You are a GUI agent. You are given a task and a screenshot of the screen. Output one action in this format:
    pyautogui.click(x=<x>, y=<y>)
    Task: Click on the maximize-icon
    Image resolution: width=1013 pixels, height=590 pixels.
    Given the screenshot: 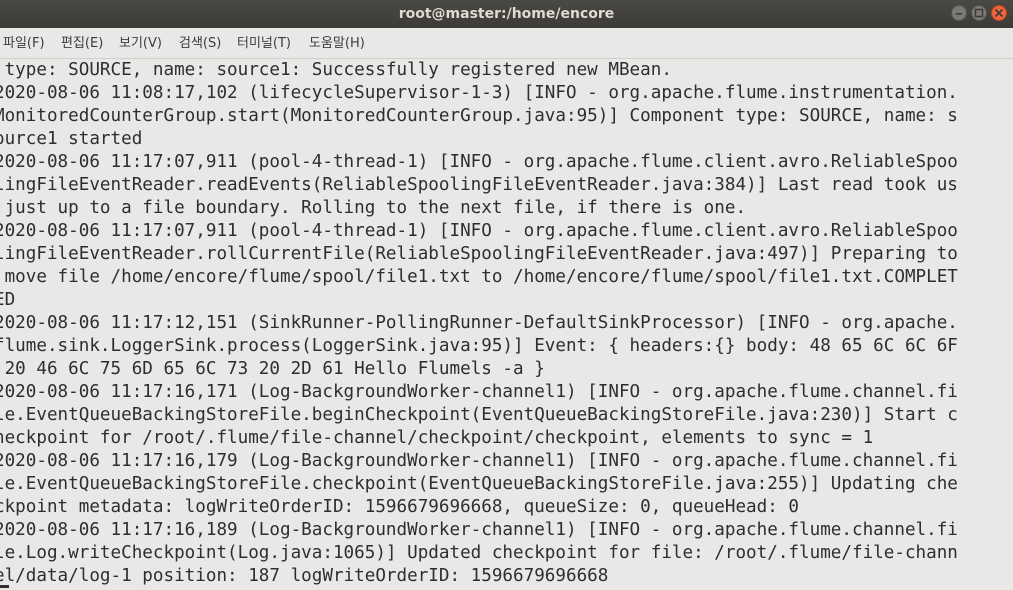 What is the action you would take?
    pyautogui.click(x=979, y=13)
    